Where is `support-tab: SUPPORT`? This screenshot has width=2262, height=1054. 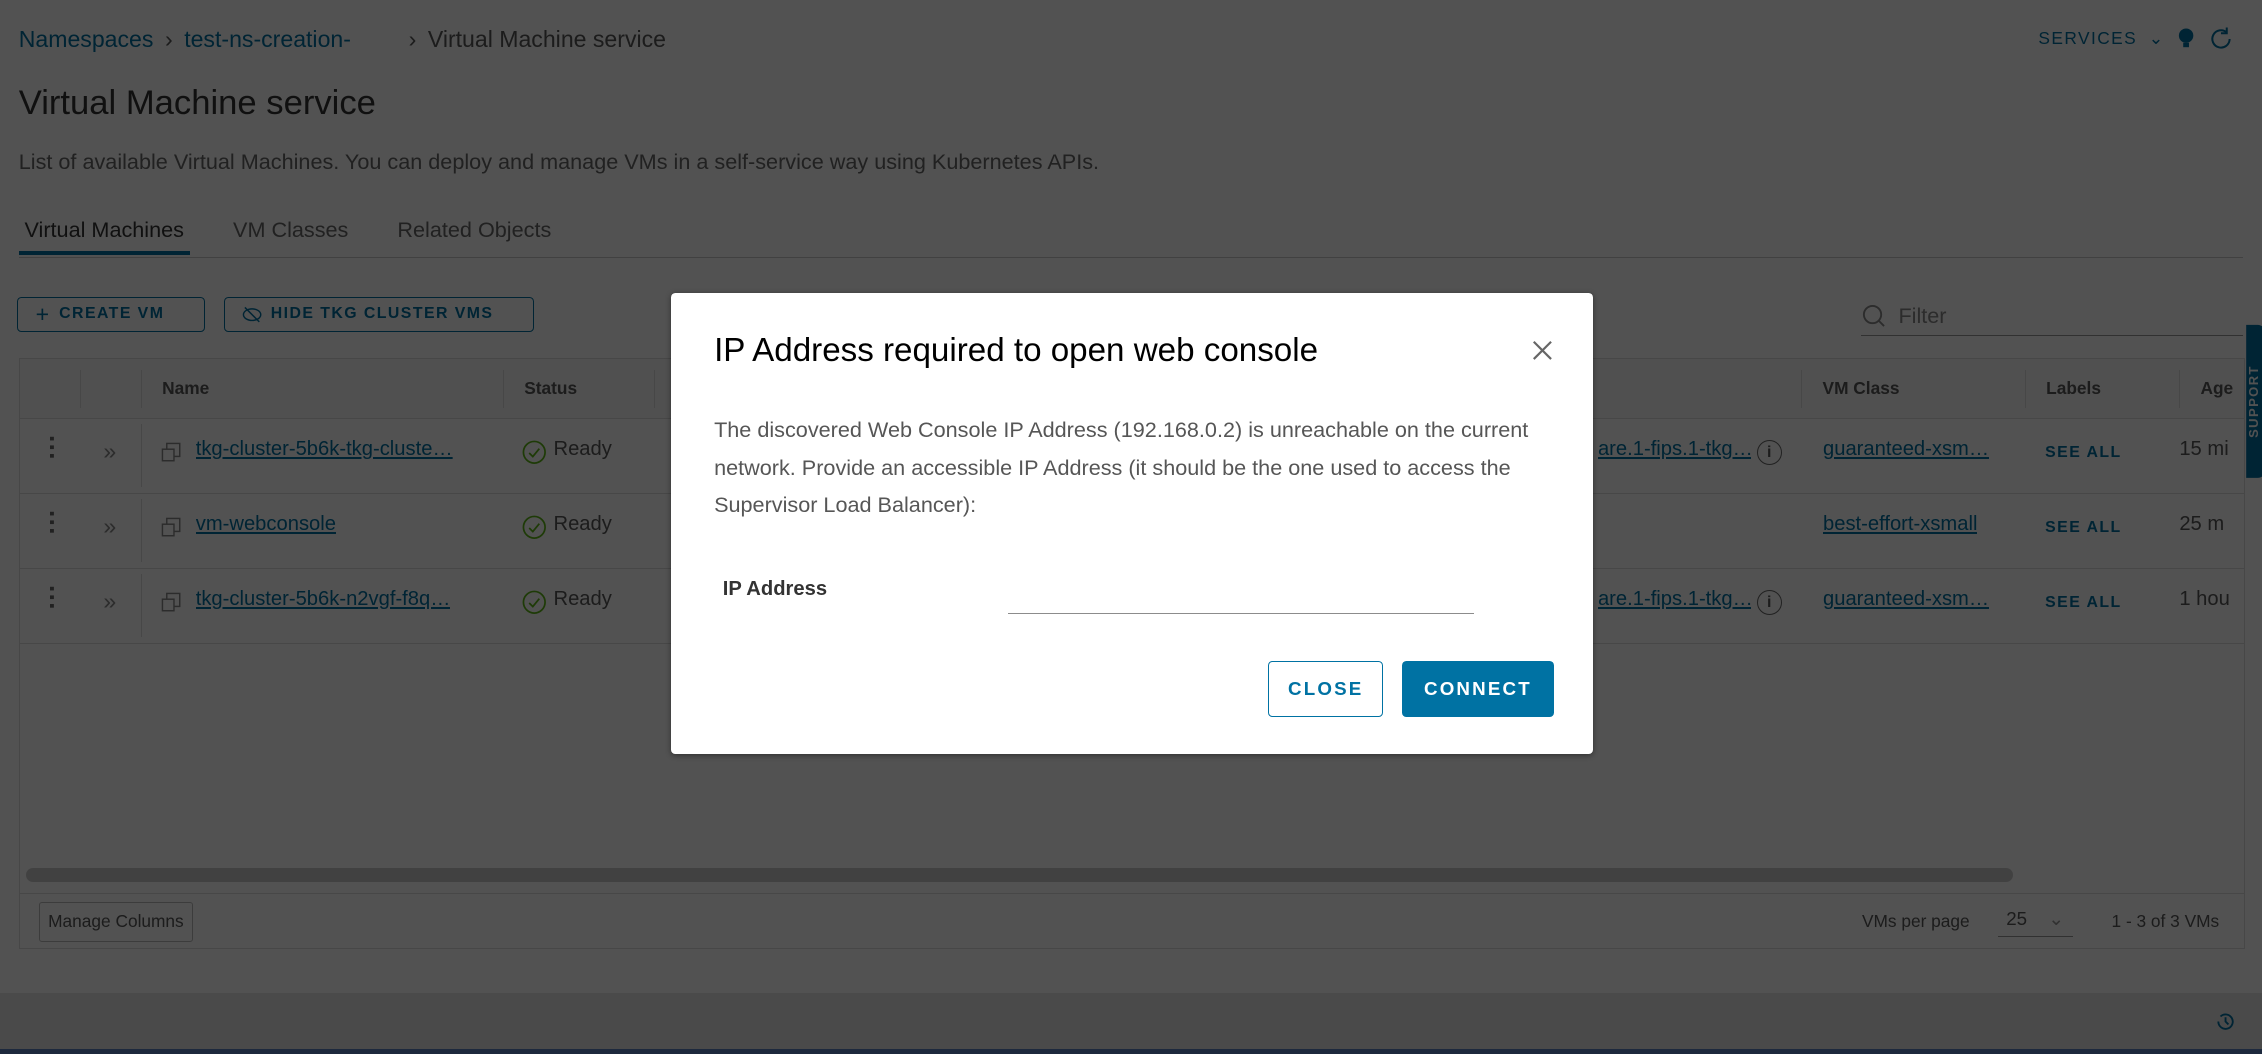 support-tab: SUPPORT is located at coordinates (2254, 401).